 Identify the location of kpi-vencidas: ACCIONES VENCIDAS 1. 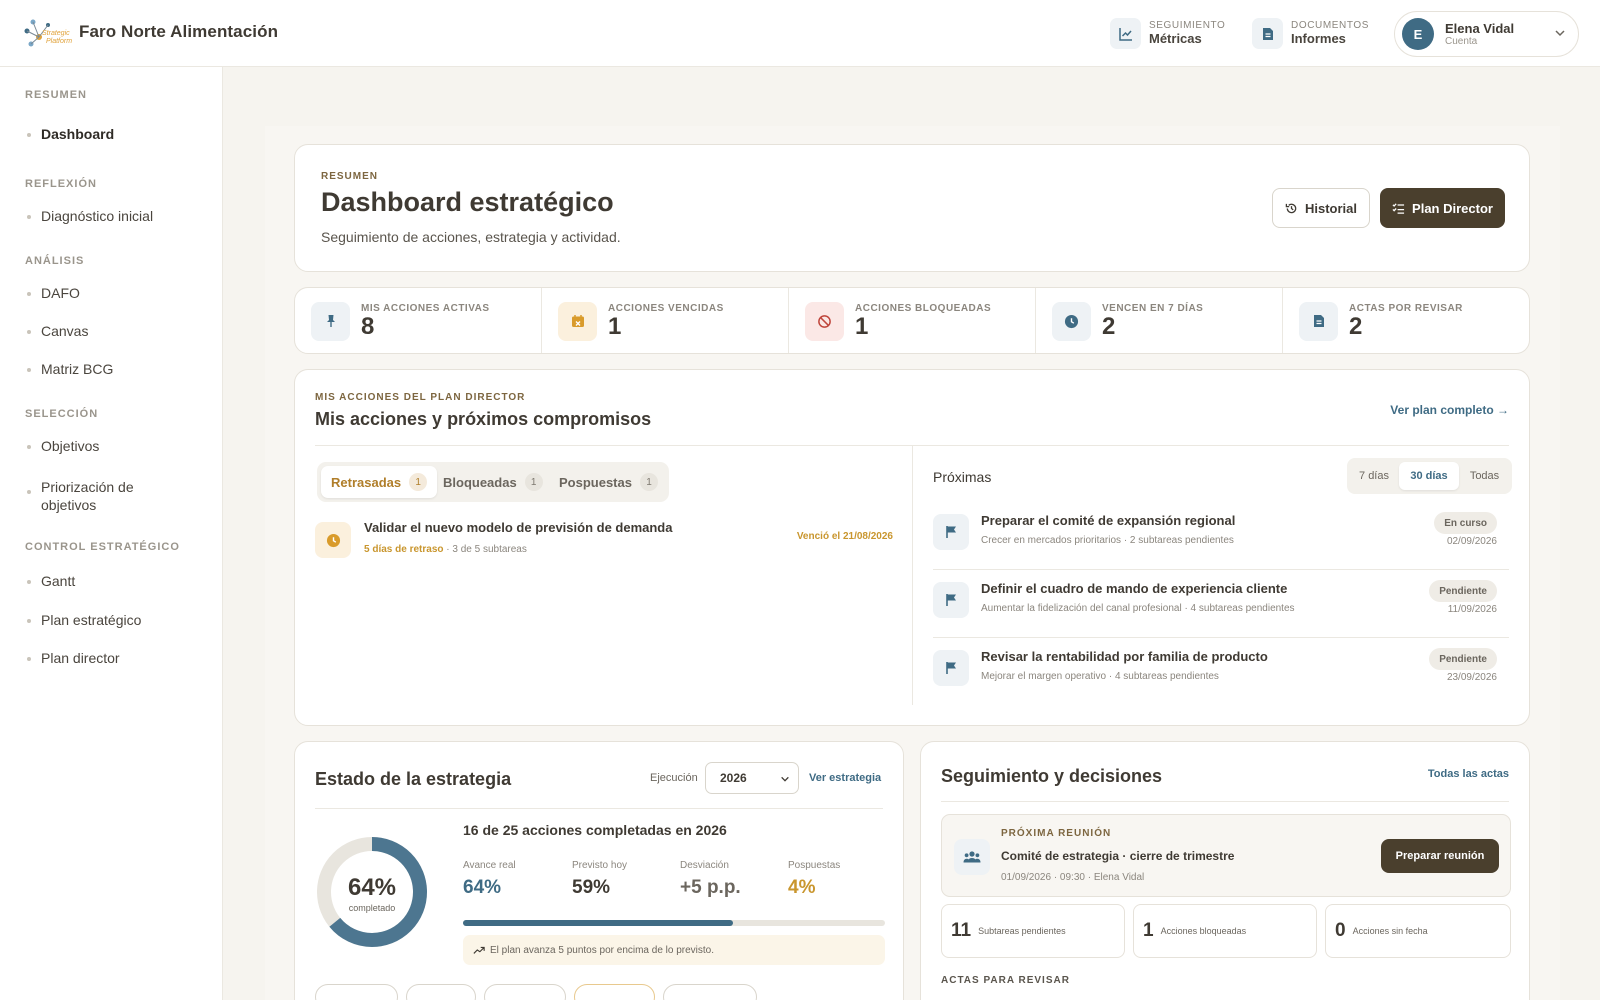
(665, 320).